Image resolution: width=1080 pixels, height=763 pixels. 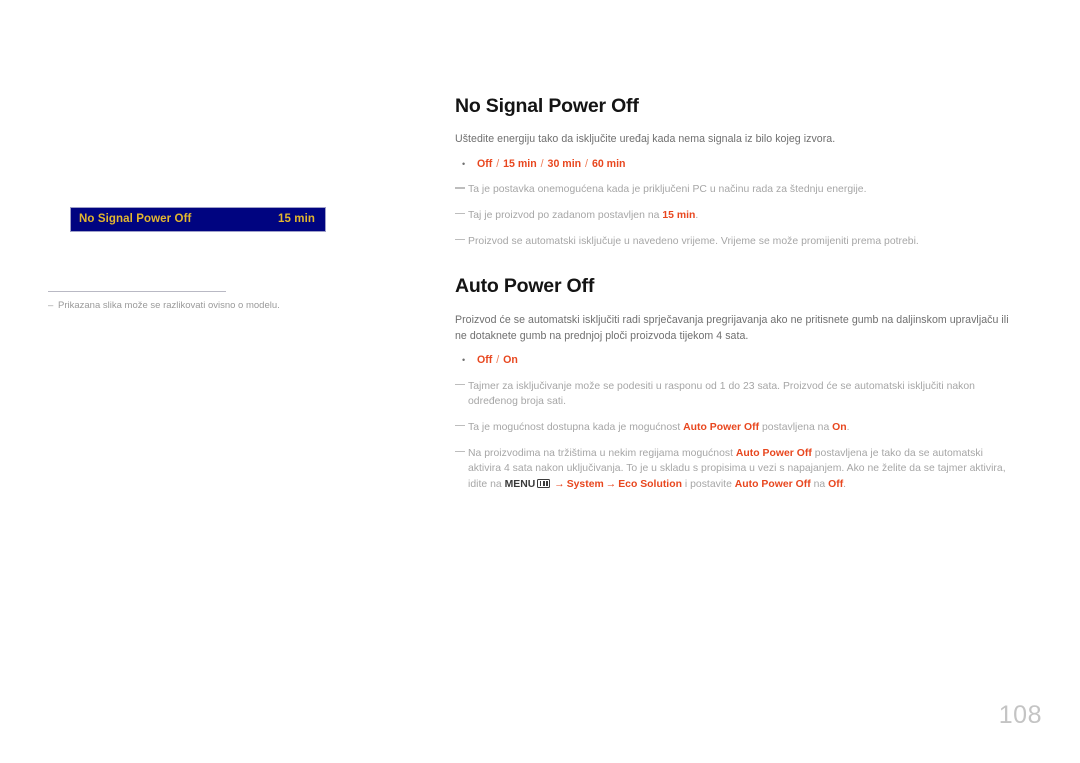 I want to click on options-bullet-auto-power-off: • Off / On, so click(x=736, y=361).